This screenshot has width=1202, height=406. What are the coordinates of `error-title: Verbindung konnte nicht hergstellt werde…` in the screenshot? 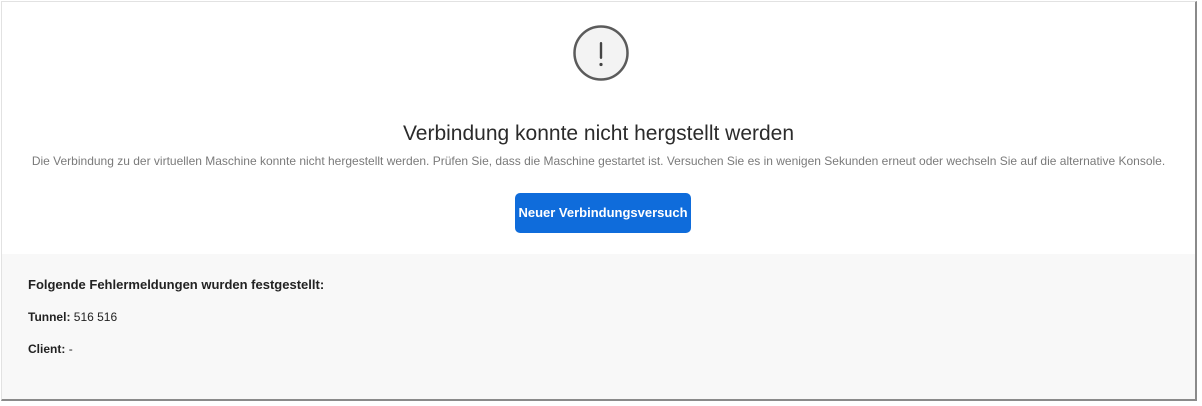 It's located at (598, 133).